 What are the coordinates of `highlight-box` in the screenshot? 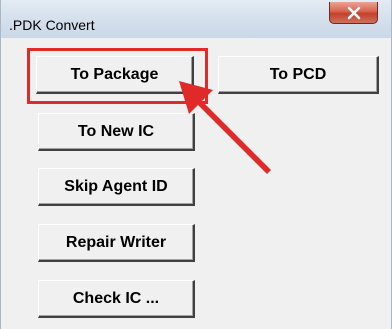 It's located at (117, 76).